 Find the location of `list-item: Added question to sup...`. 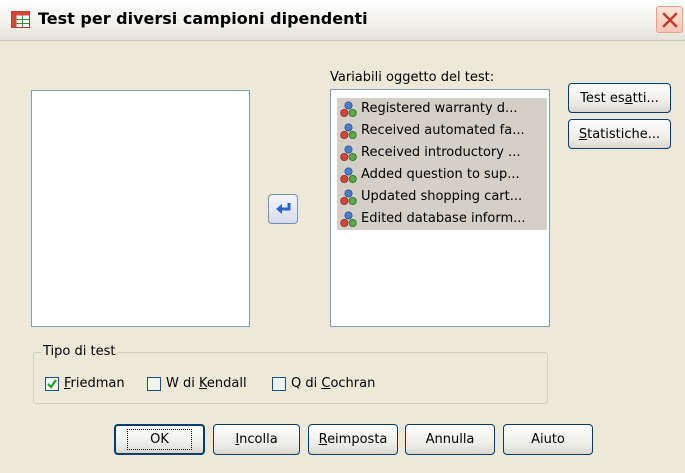

list-item: Added question to sup... is located at coordinates (442, 175).